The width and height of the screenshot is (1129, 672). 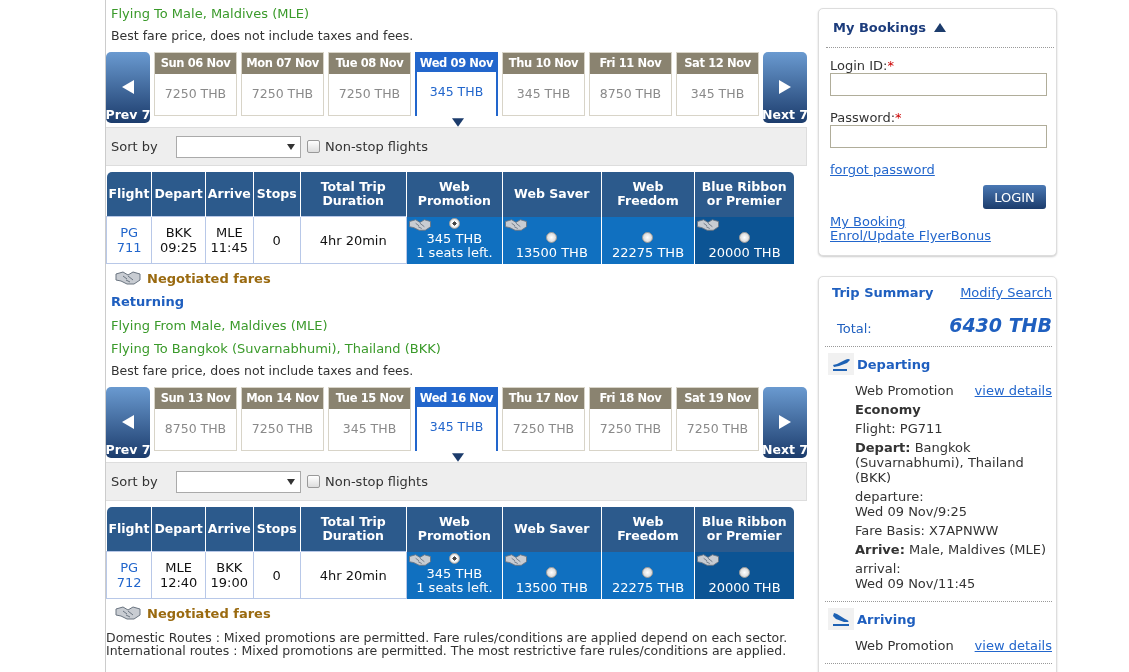 I want to click on caret-icon, so click(x=291, y=481).